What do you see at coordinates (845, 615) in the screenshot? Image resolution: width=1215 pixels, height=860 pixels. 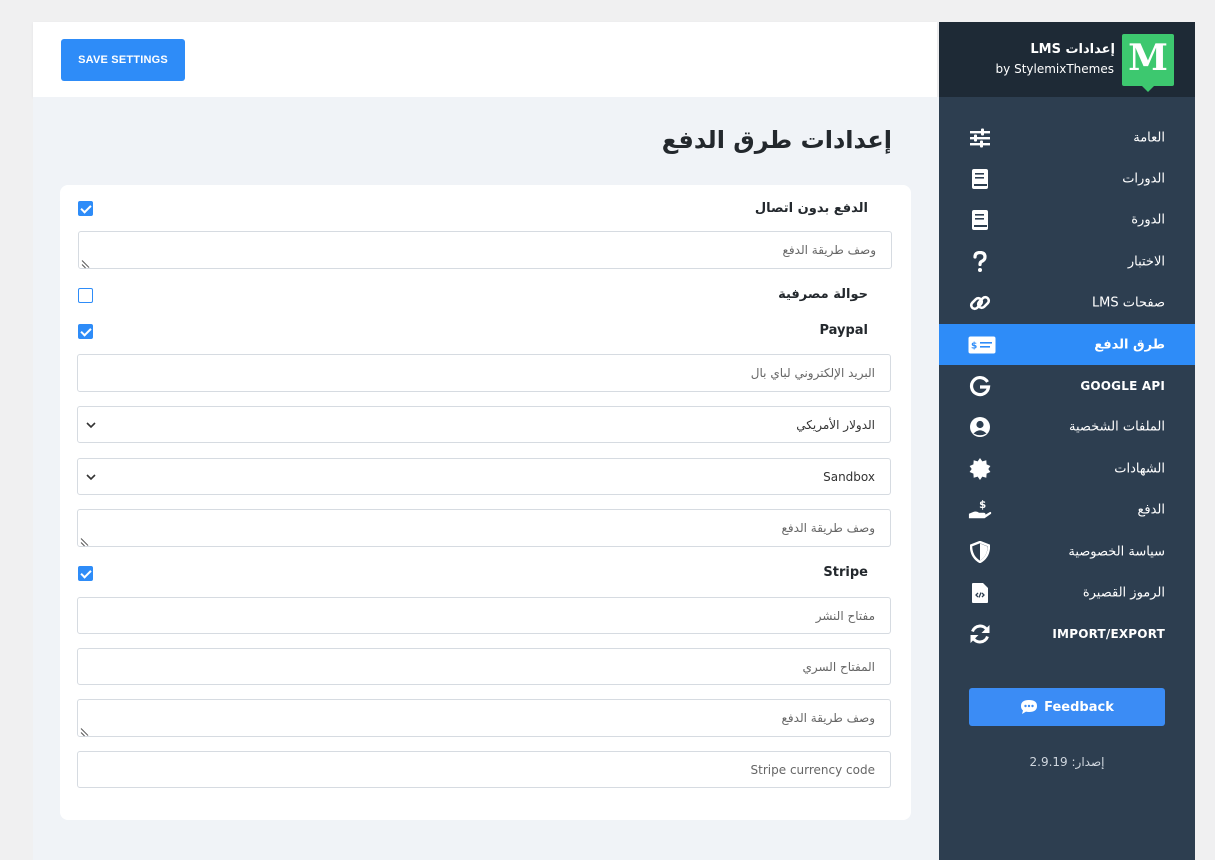 I see `stripe-publish-key-placeholder: مفتاح النشر` at bounding box center [845, 615].